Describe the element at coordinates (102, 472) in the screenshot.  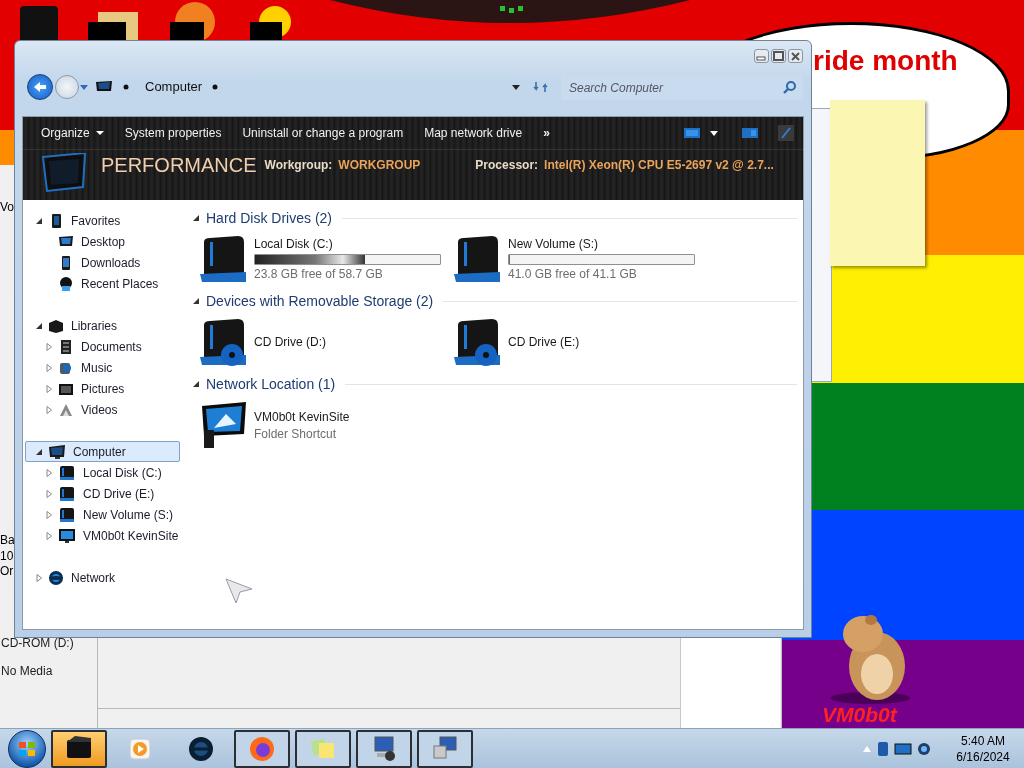
I see `tree-item: Local Disk (C:)` at that location.